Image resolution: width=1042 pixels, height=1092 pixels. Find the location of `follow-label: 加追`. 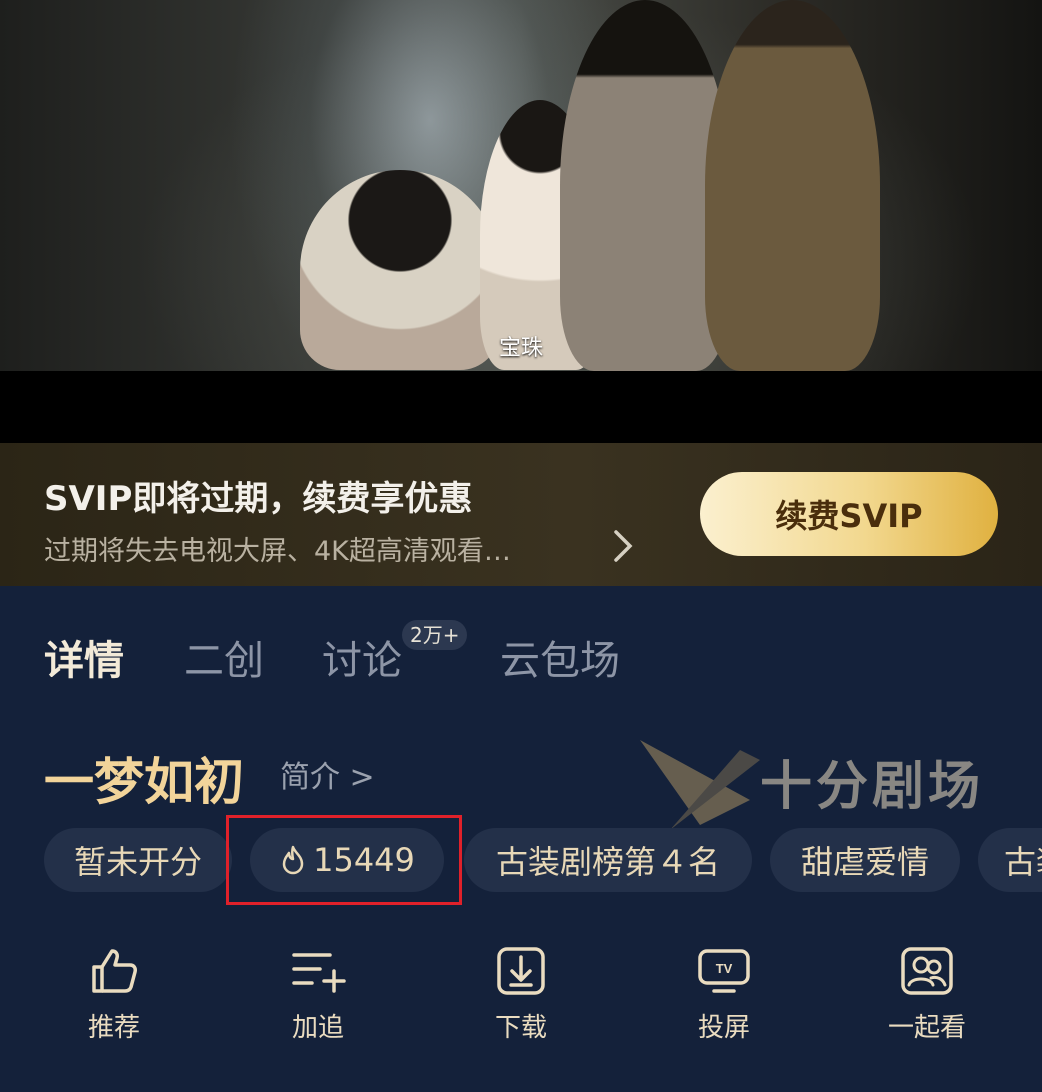

follow-label: 加追 is located at coordinates (317, 1028).